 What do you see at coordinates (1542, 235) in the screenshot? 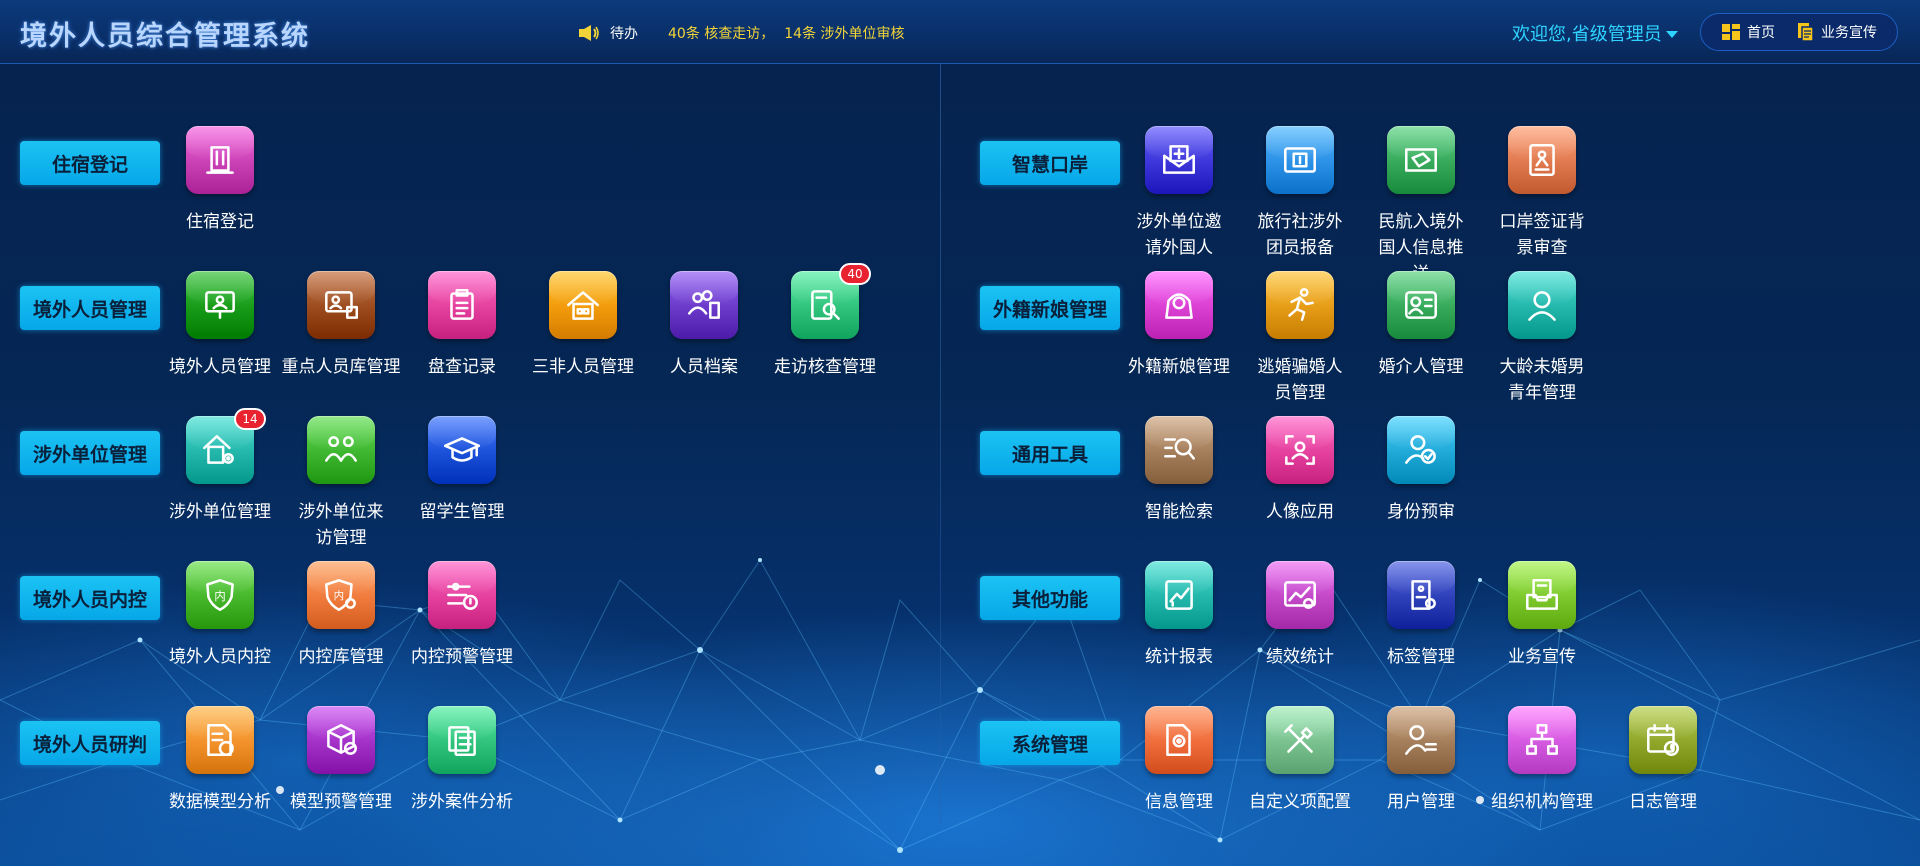
I see `module-label: 口岸签证背景审查` at bounding box center [1542, 235].